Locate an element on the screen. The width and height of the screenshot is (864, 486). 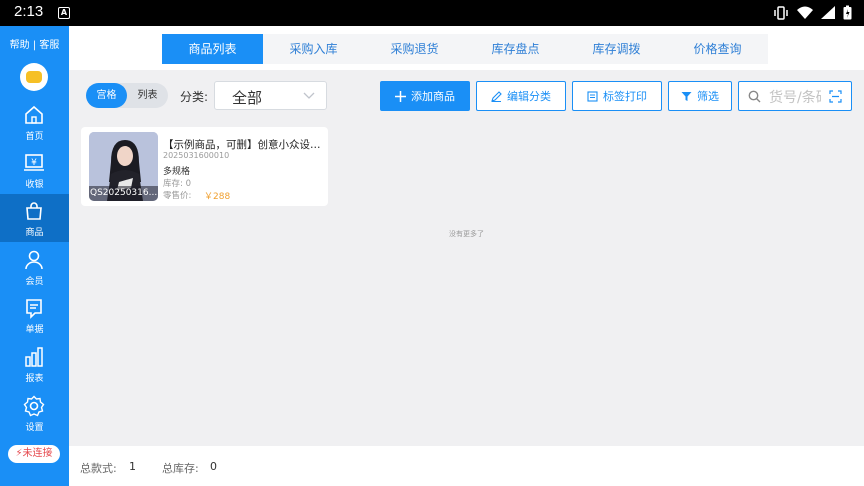
nav-home: 首页 is located at coordinates (34, 122).